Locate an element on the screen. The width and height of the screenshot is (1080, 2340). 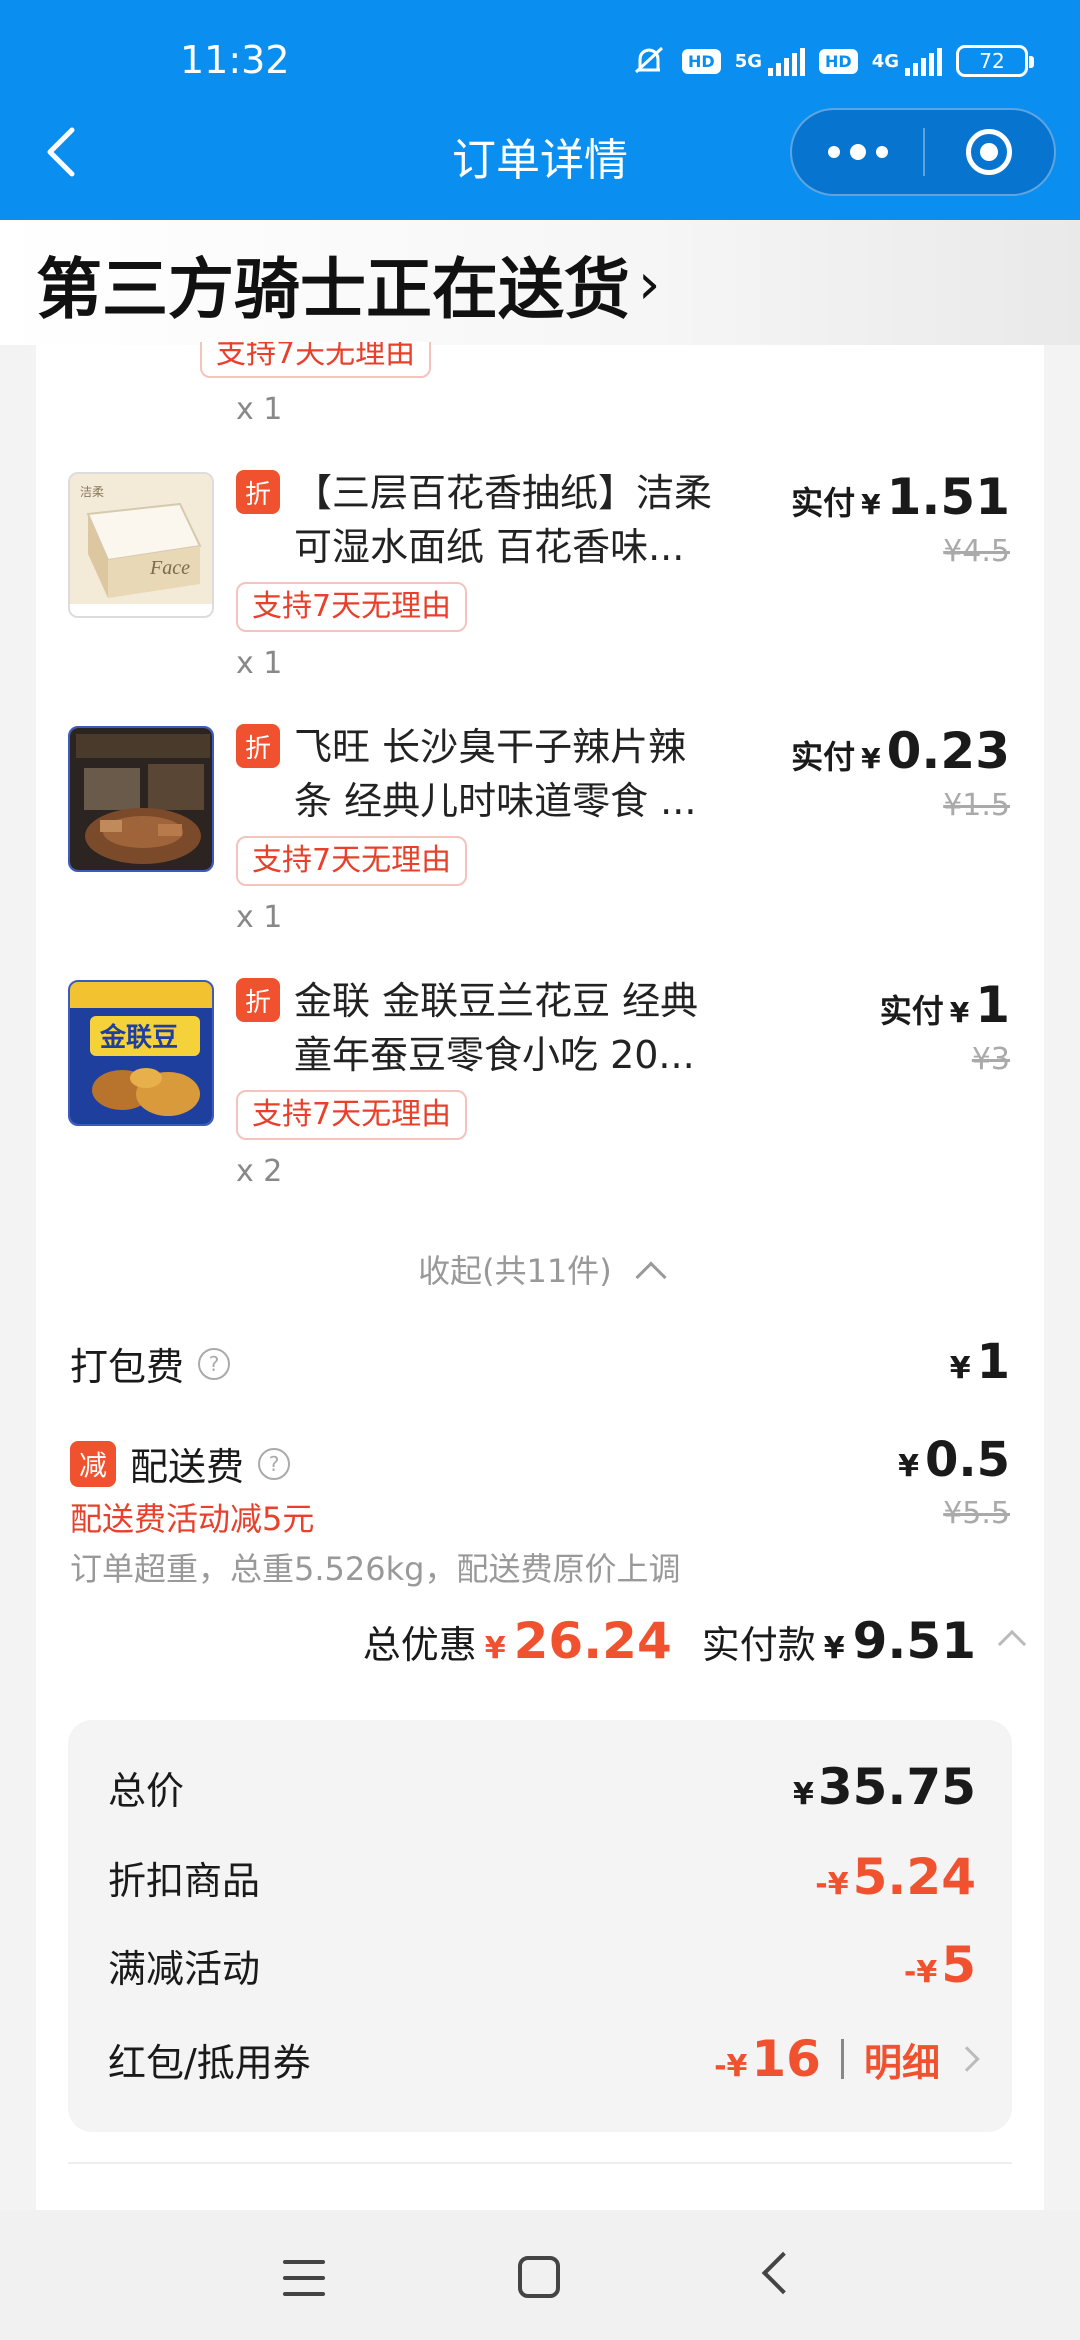
chevron-right-icon is located at coordinates (967, 2059).